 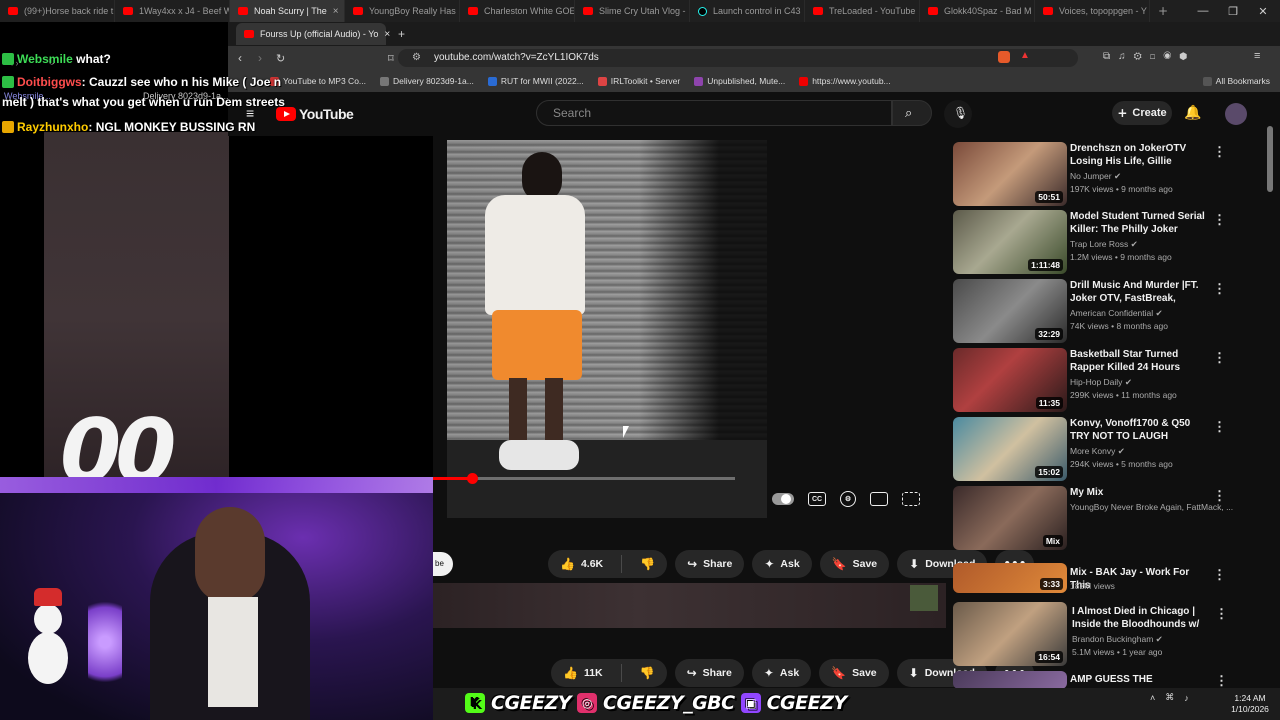 I want to click on video-thumbnail: 3:33, so click(x=1010, y=578).